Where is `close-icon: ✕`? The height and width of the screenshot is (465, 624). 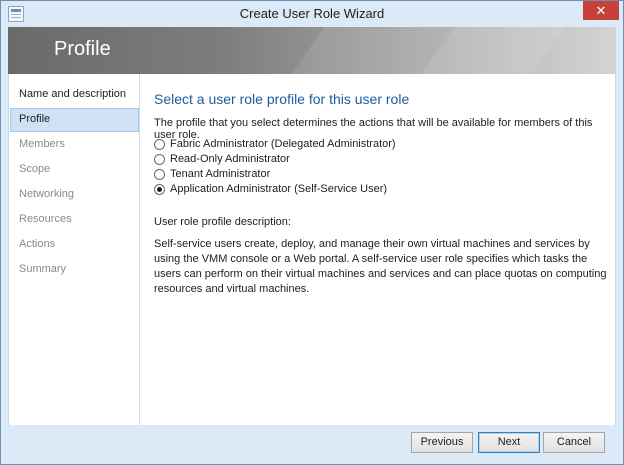 close-icon: ✕ is located at coordinates (601, 10).